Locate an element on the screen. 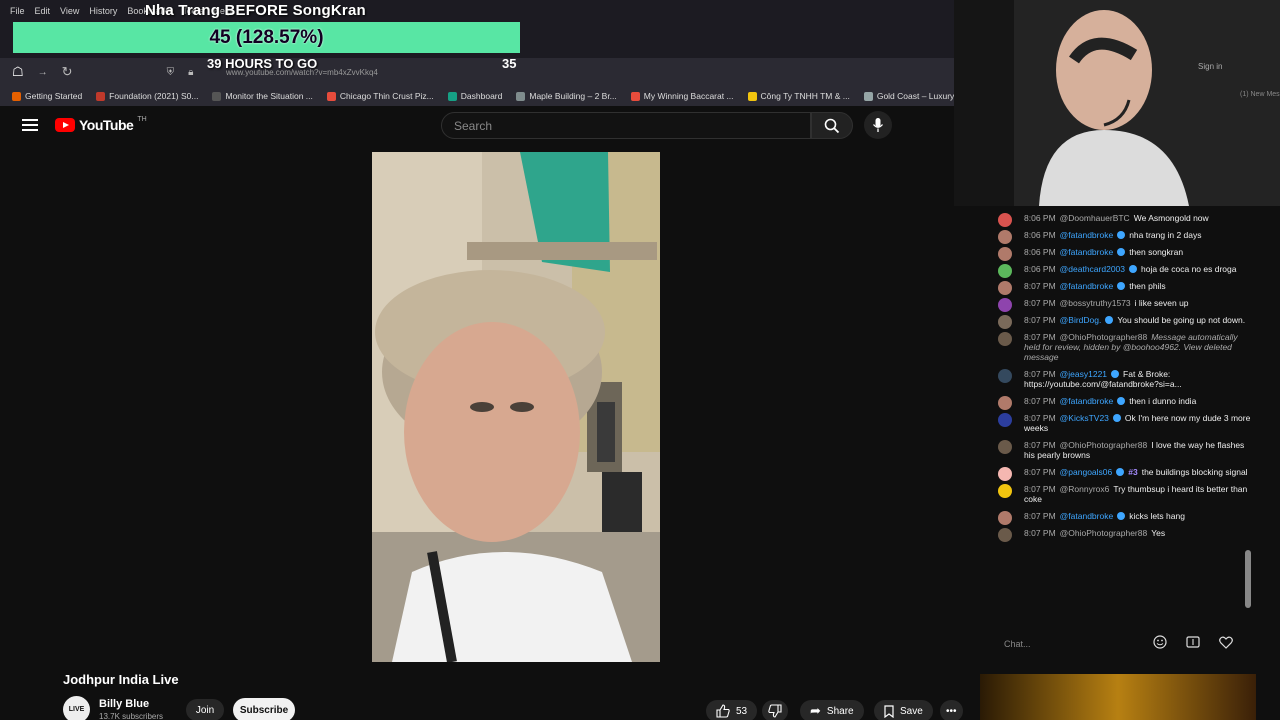  youtube-logo: YouTube TH is located at coordinates (101, 124).